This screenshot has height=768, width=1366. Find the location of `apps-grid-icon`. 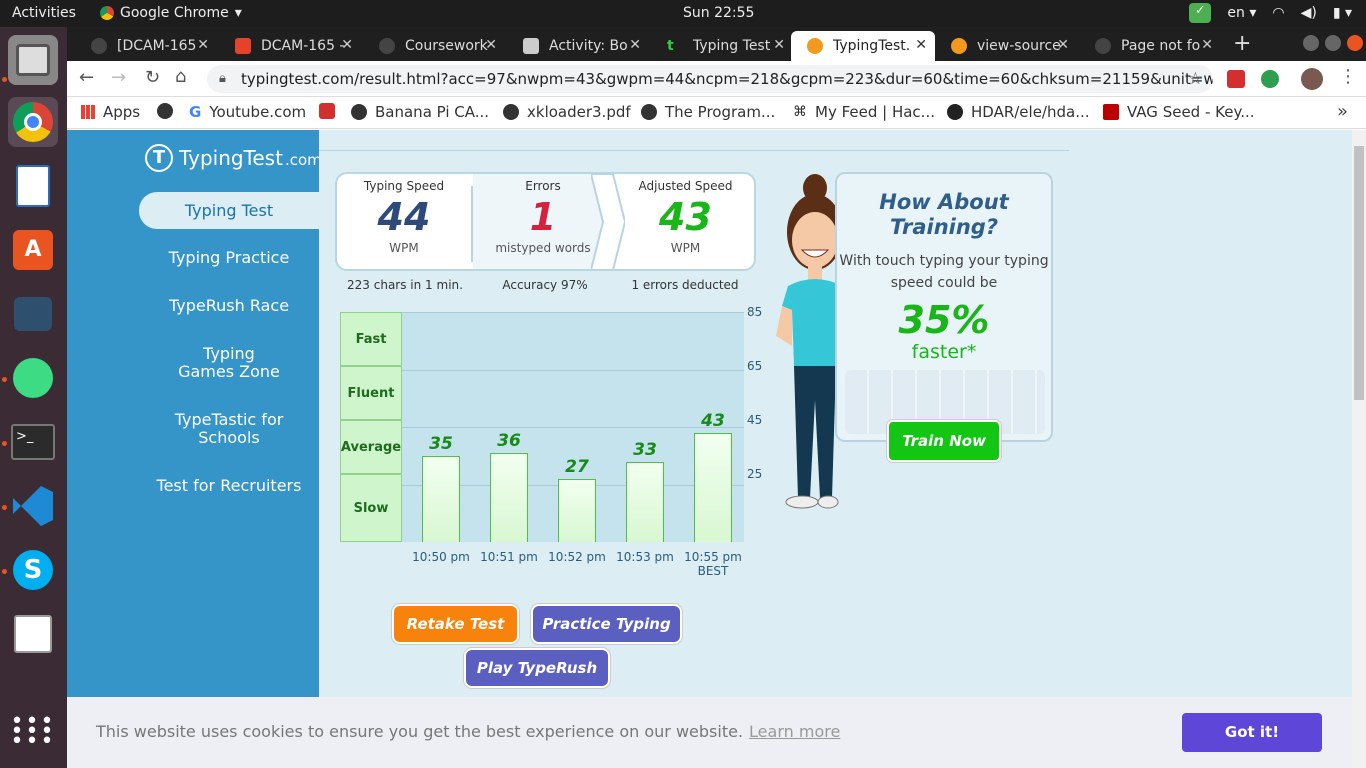

apps-grid-icon is located at coordinates (88, 112).